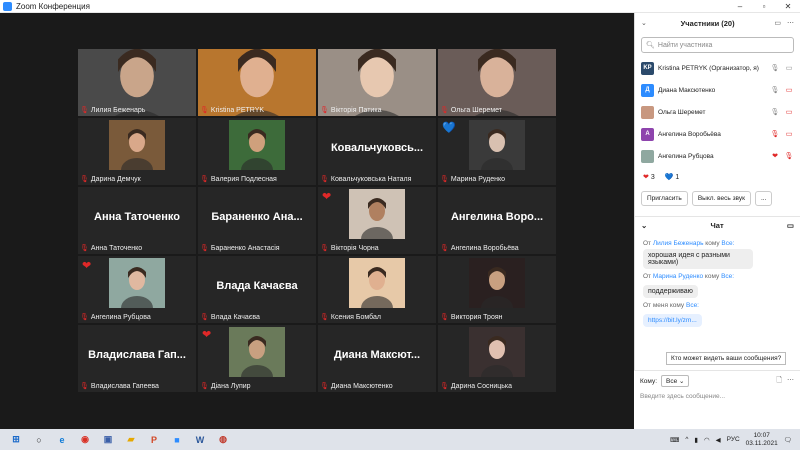  Describe the element at coordinates (350, 317) in the screenshot. I see `participant-name-label: 🎙︎ Ксения Бомбал` at that location.